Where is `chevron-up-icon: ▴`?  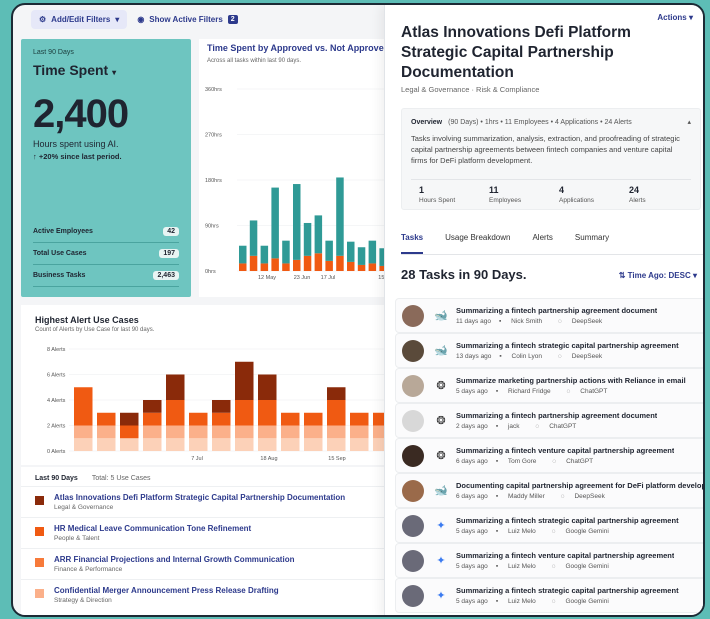 chevron-up-icon: ▴ is located at coordinates (689, 122).